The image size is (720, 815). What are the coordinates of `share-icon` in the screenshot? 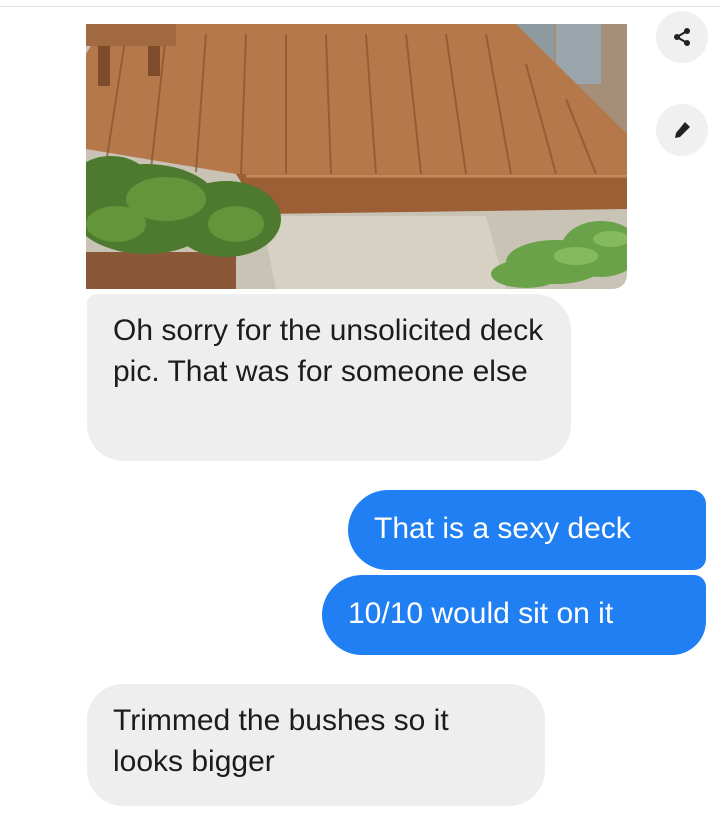 It's located at (682, 37).